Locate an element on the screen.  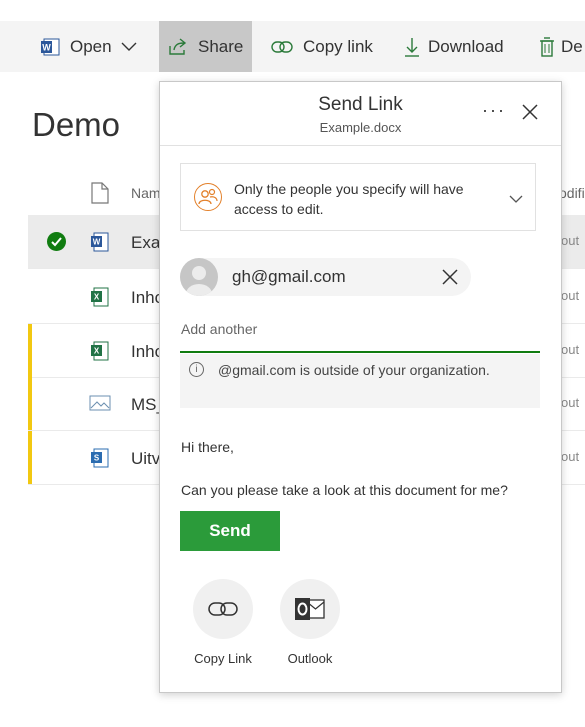
file-name: Uitv is located at coordinates (145, 459).